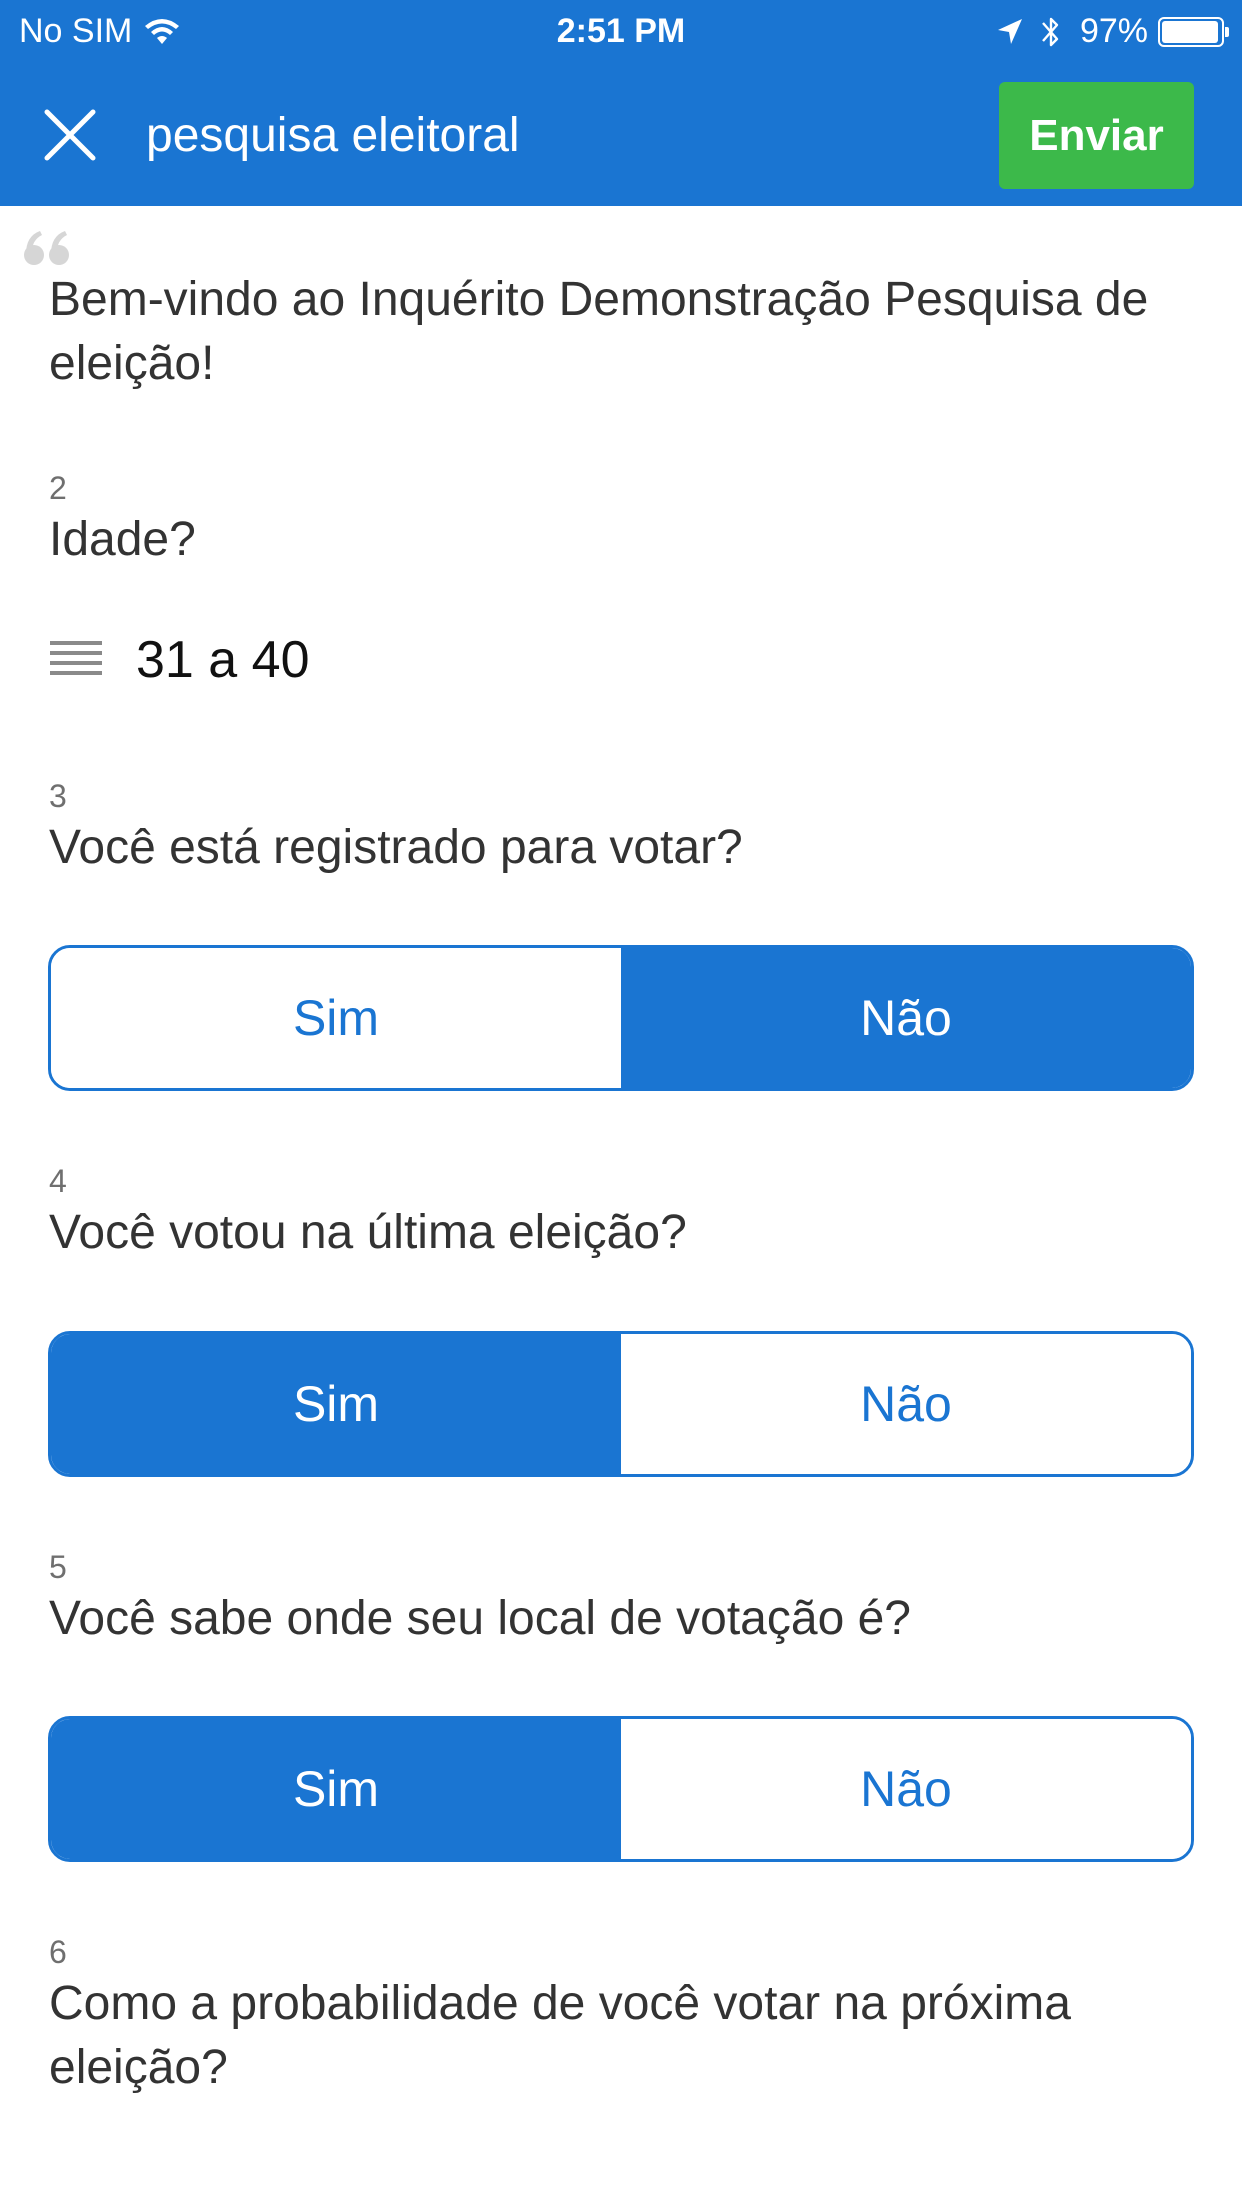 The height and width of the screenshot is (2208, 1242). I want to click on battery-icon, so click(1193, 31).